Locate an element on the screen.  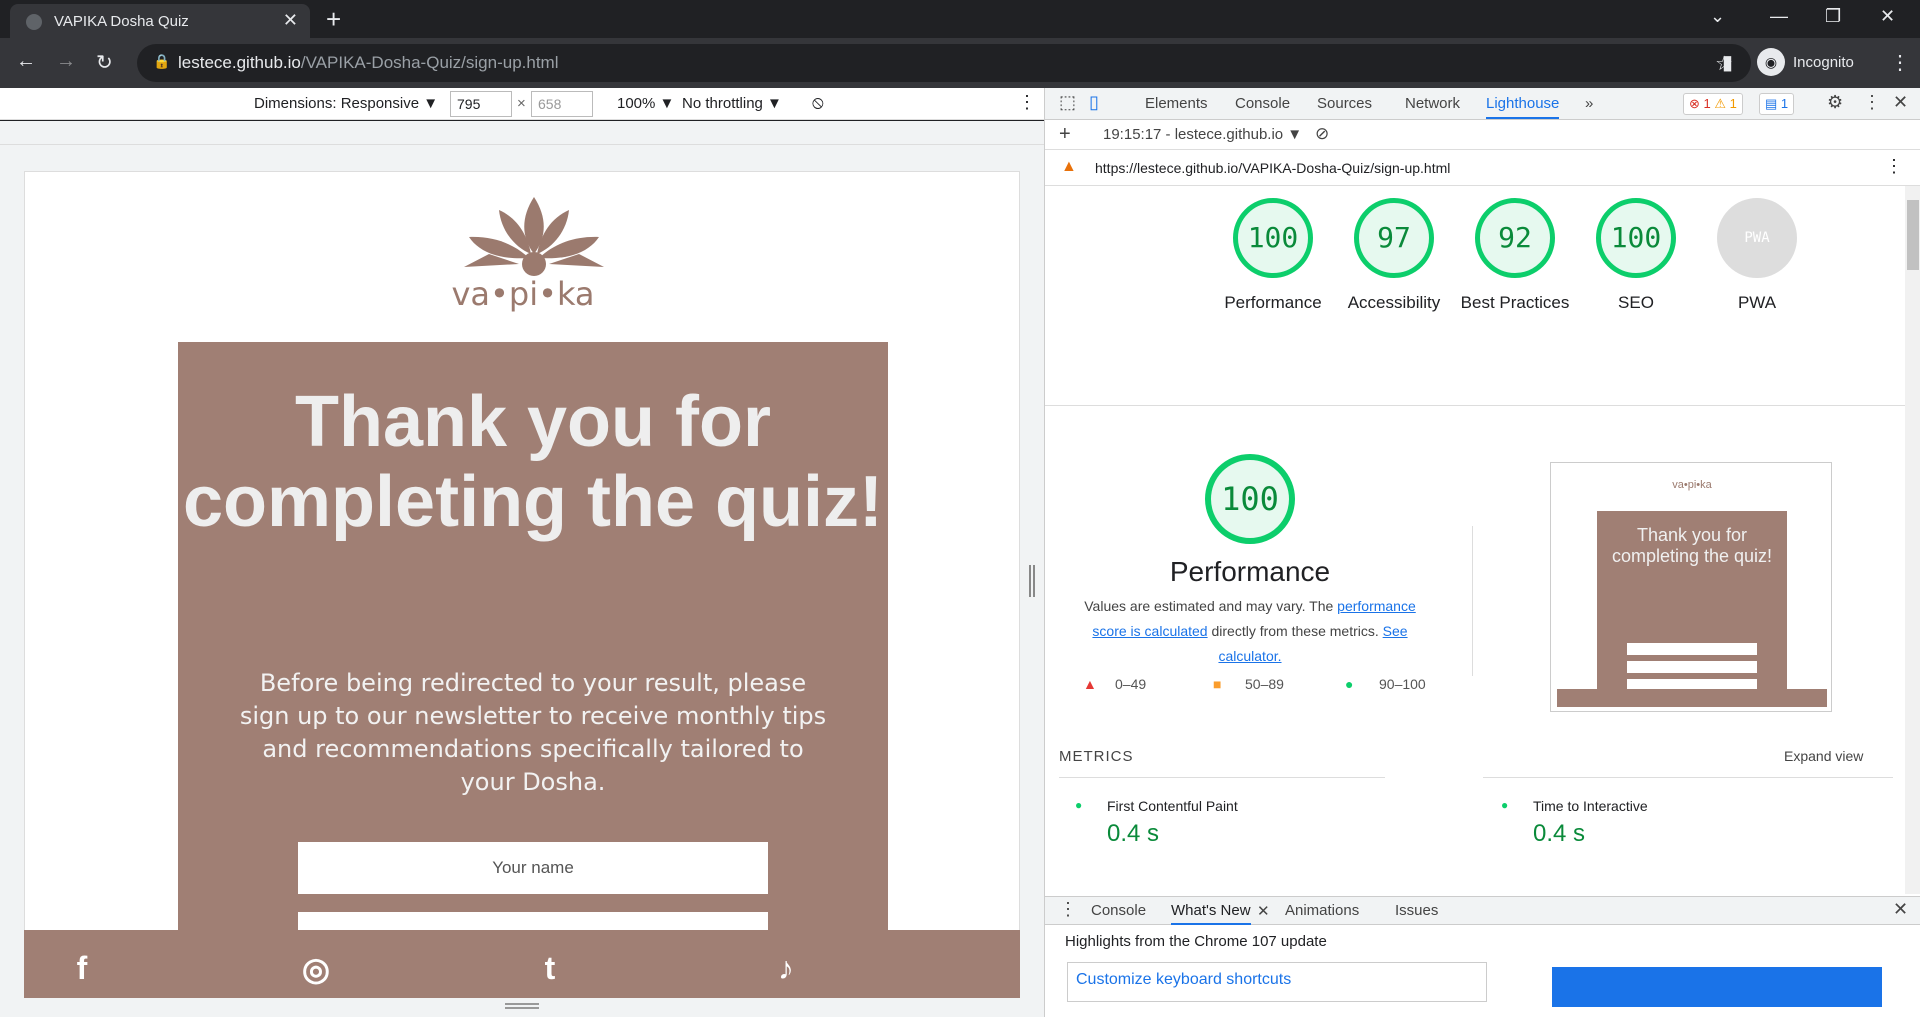
tab-elements: Elements is located at coordinates (1176, 103).